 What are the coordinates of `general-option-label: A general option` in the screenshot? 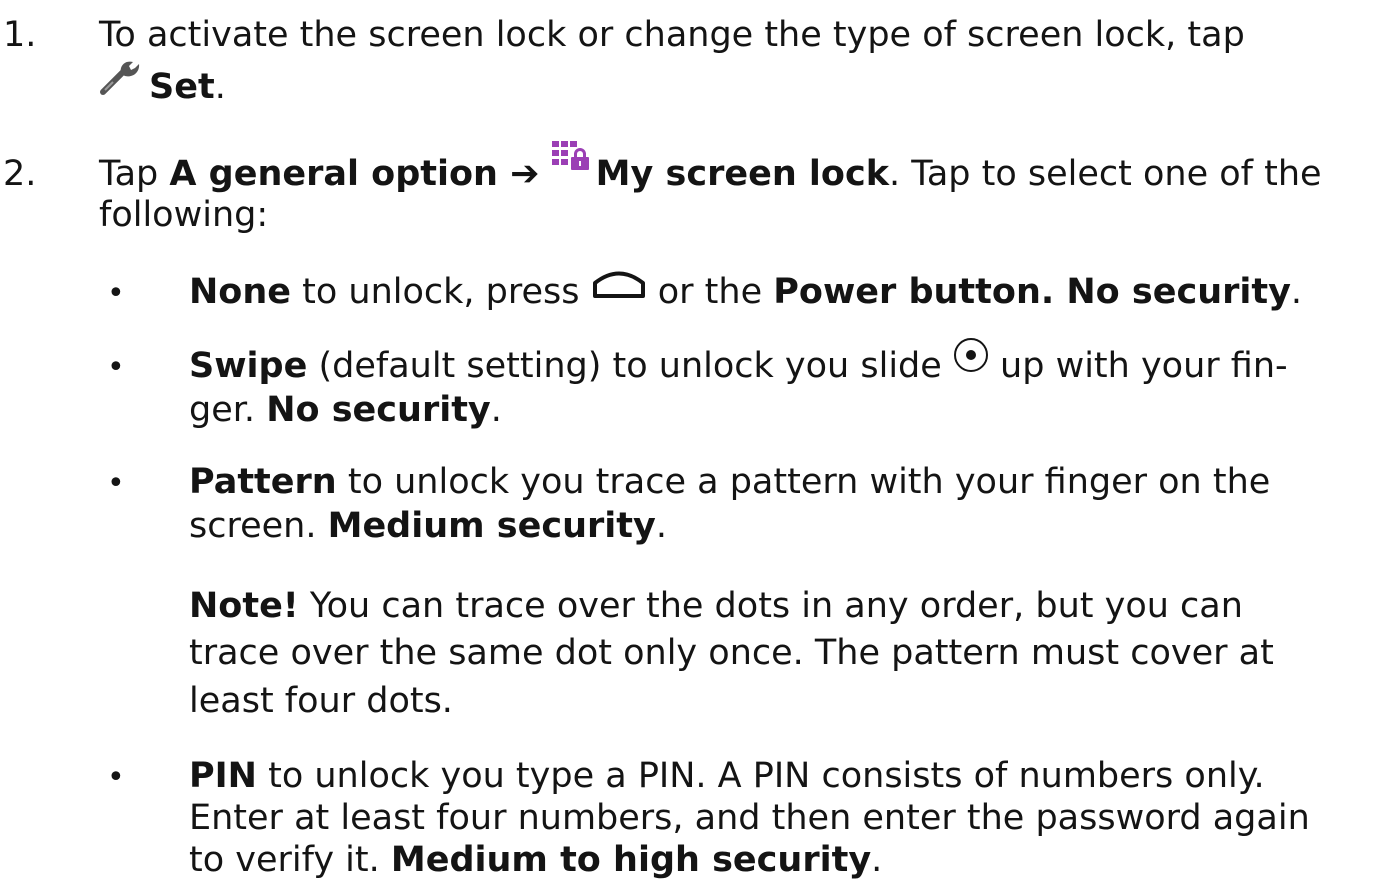 It's located at (333, 174).